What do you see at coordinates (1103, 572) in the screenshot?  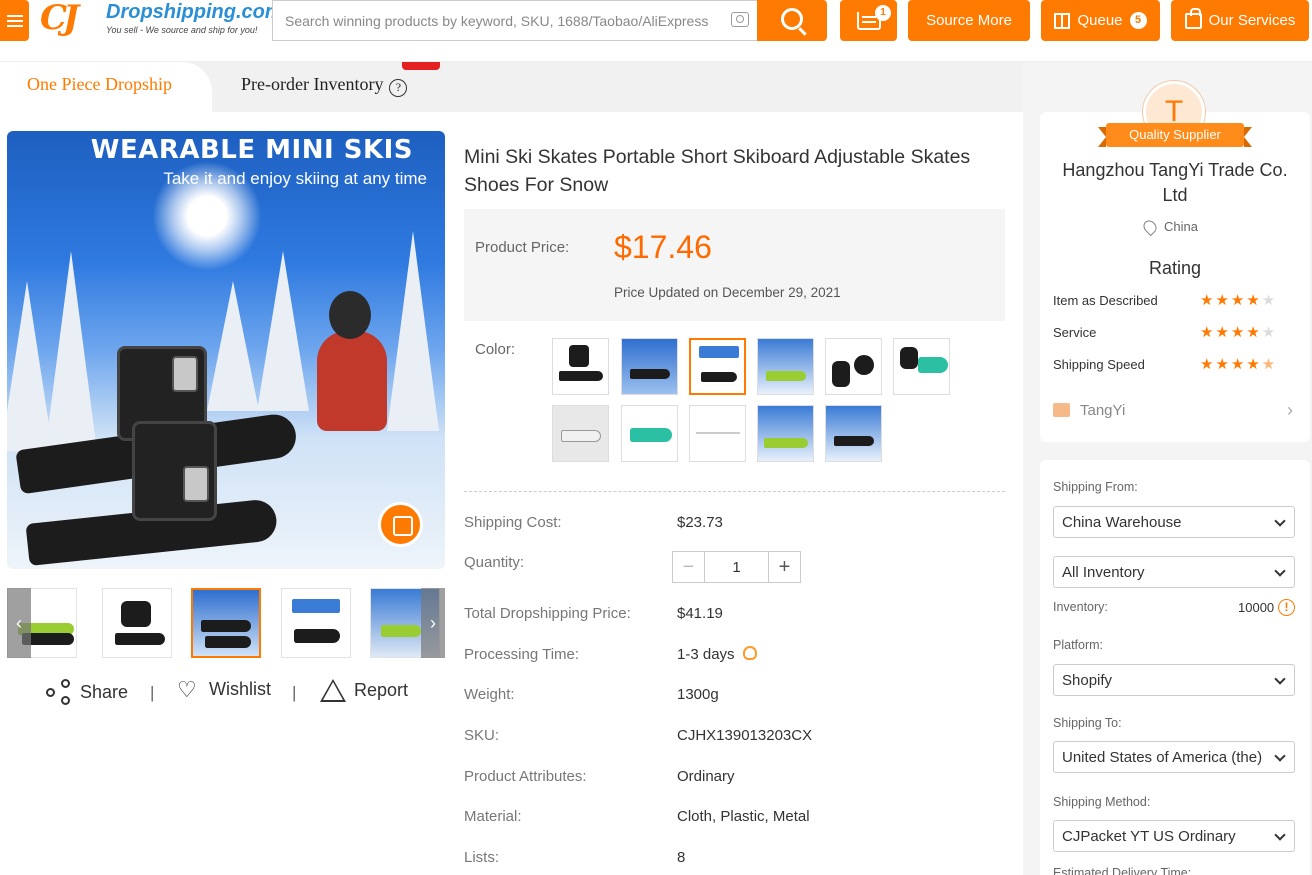 I see `select-value: All Inventory` at bounding box center [1103, 572].